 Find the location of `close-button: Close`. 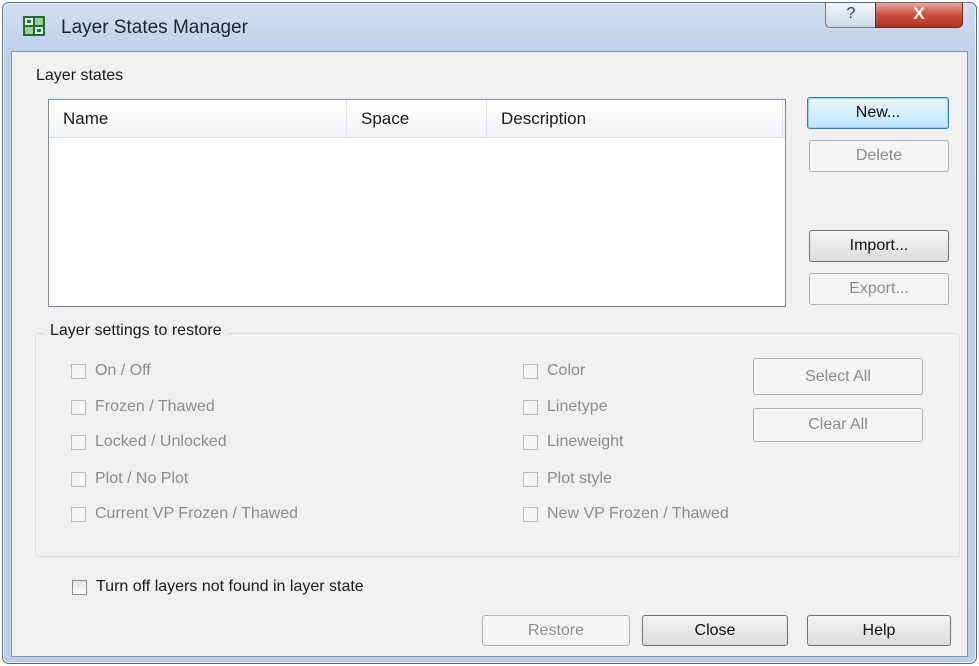

close-button: Close is located at coordinates (715, 630).